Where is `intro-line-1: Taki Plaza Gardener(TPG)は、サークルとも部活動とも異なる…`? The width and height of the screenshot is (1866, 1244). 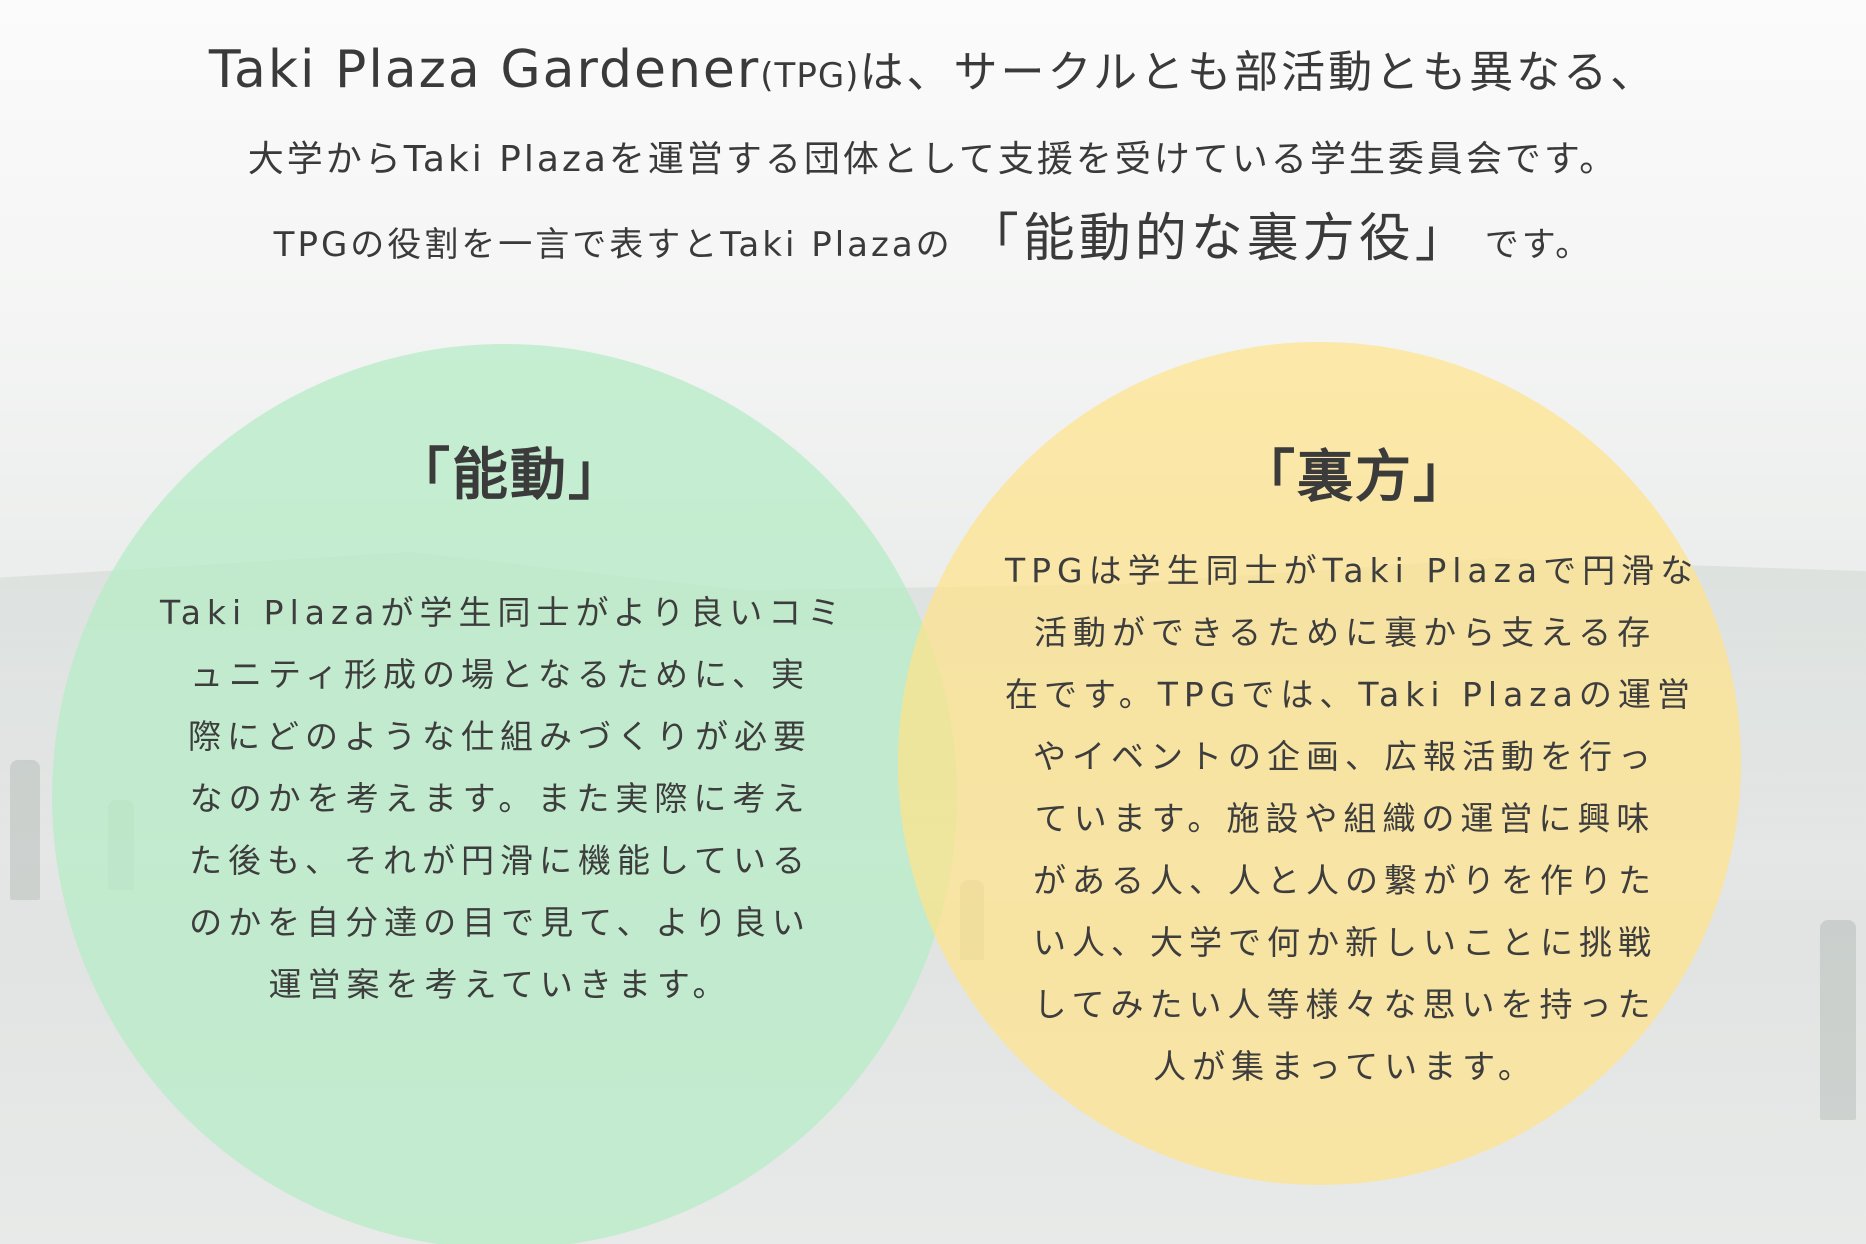 intro-line-1: Taki Plaza Gardener(TPG)は、サークルとも部活動とも異なる… is located at coordinates (933, 68).